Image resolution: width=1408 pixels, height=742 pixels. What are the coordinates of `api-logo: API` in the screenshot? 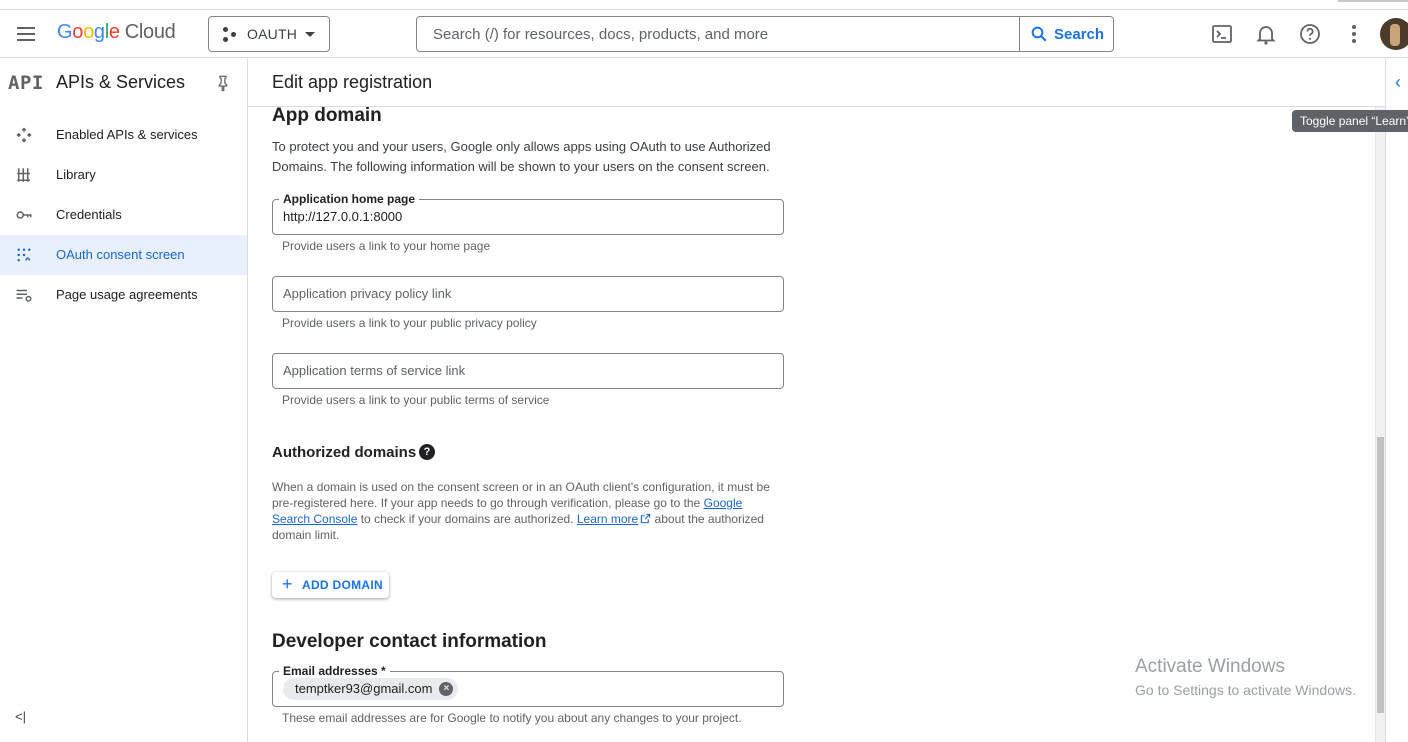 It's located at (26, 83).